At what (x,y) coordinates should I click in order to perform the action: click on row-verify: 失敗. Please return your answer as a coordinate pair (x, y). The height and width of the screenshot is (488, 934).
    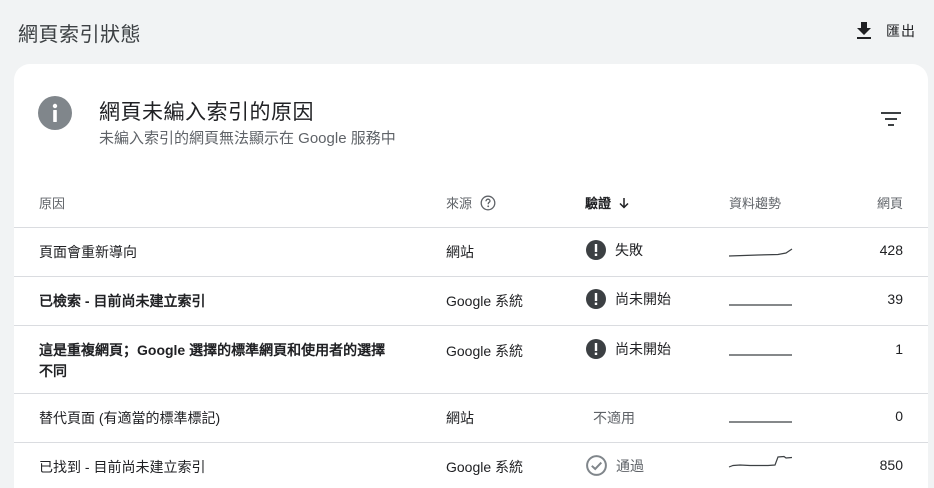
    Looking at the image, I should click on (614, 250).